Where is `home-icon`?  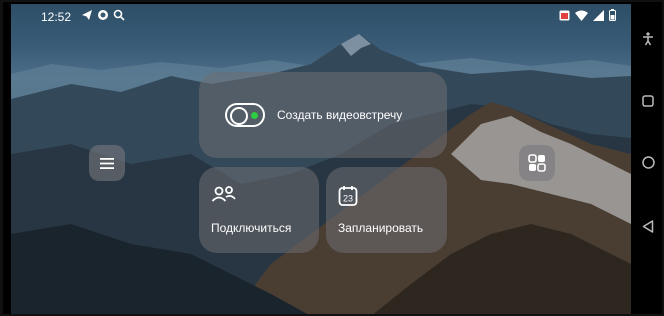
home-icon is located at coordinates (648, 162).